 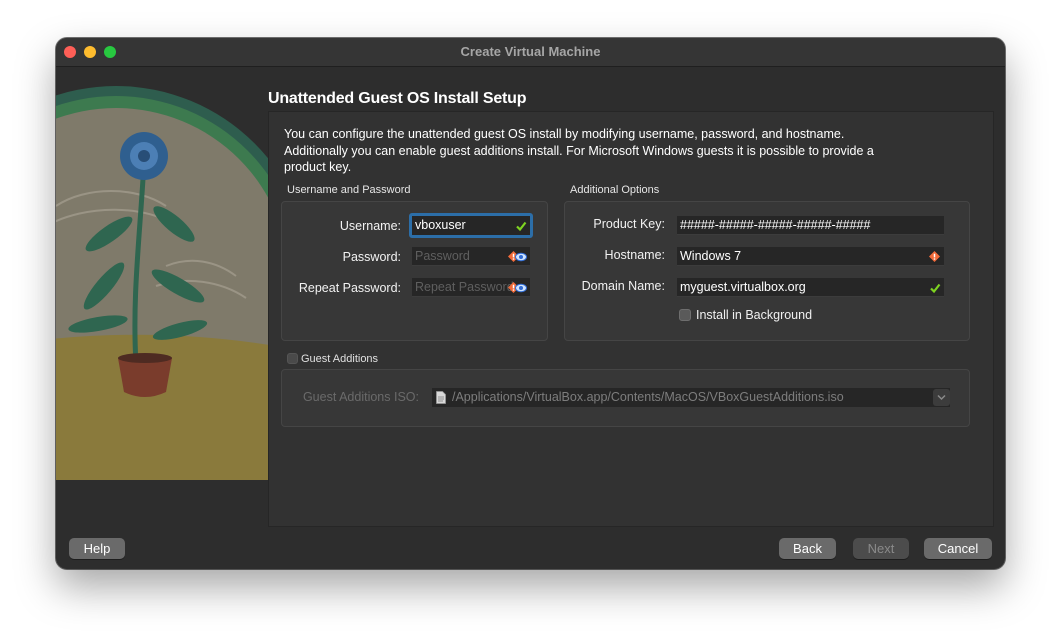 I want to click on product-key-input: #####-#####-#####-#####-#####, so click(x=810, y=225).